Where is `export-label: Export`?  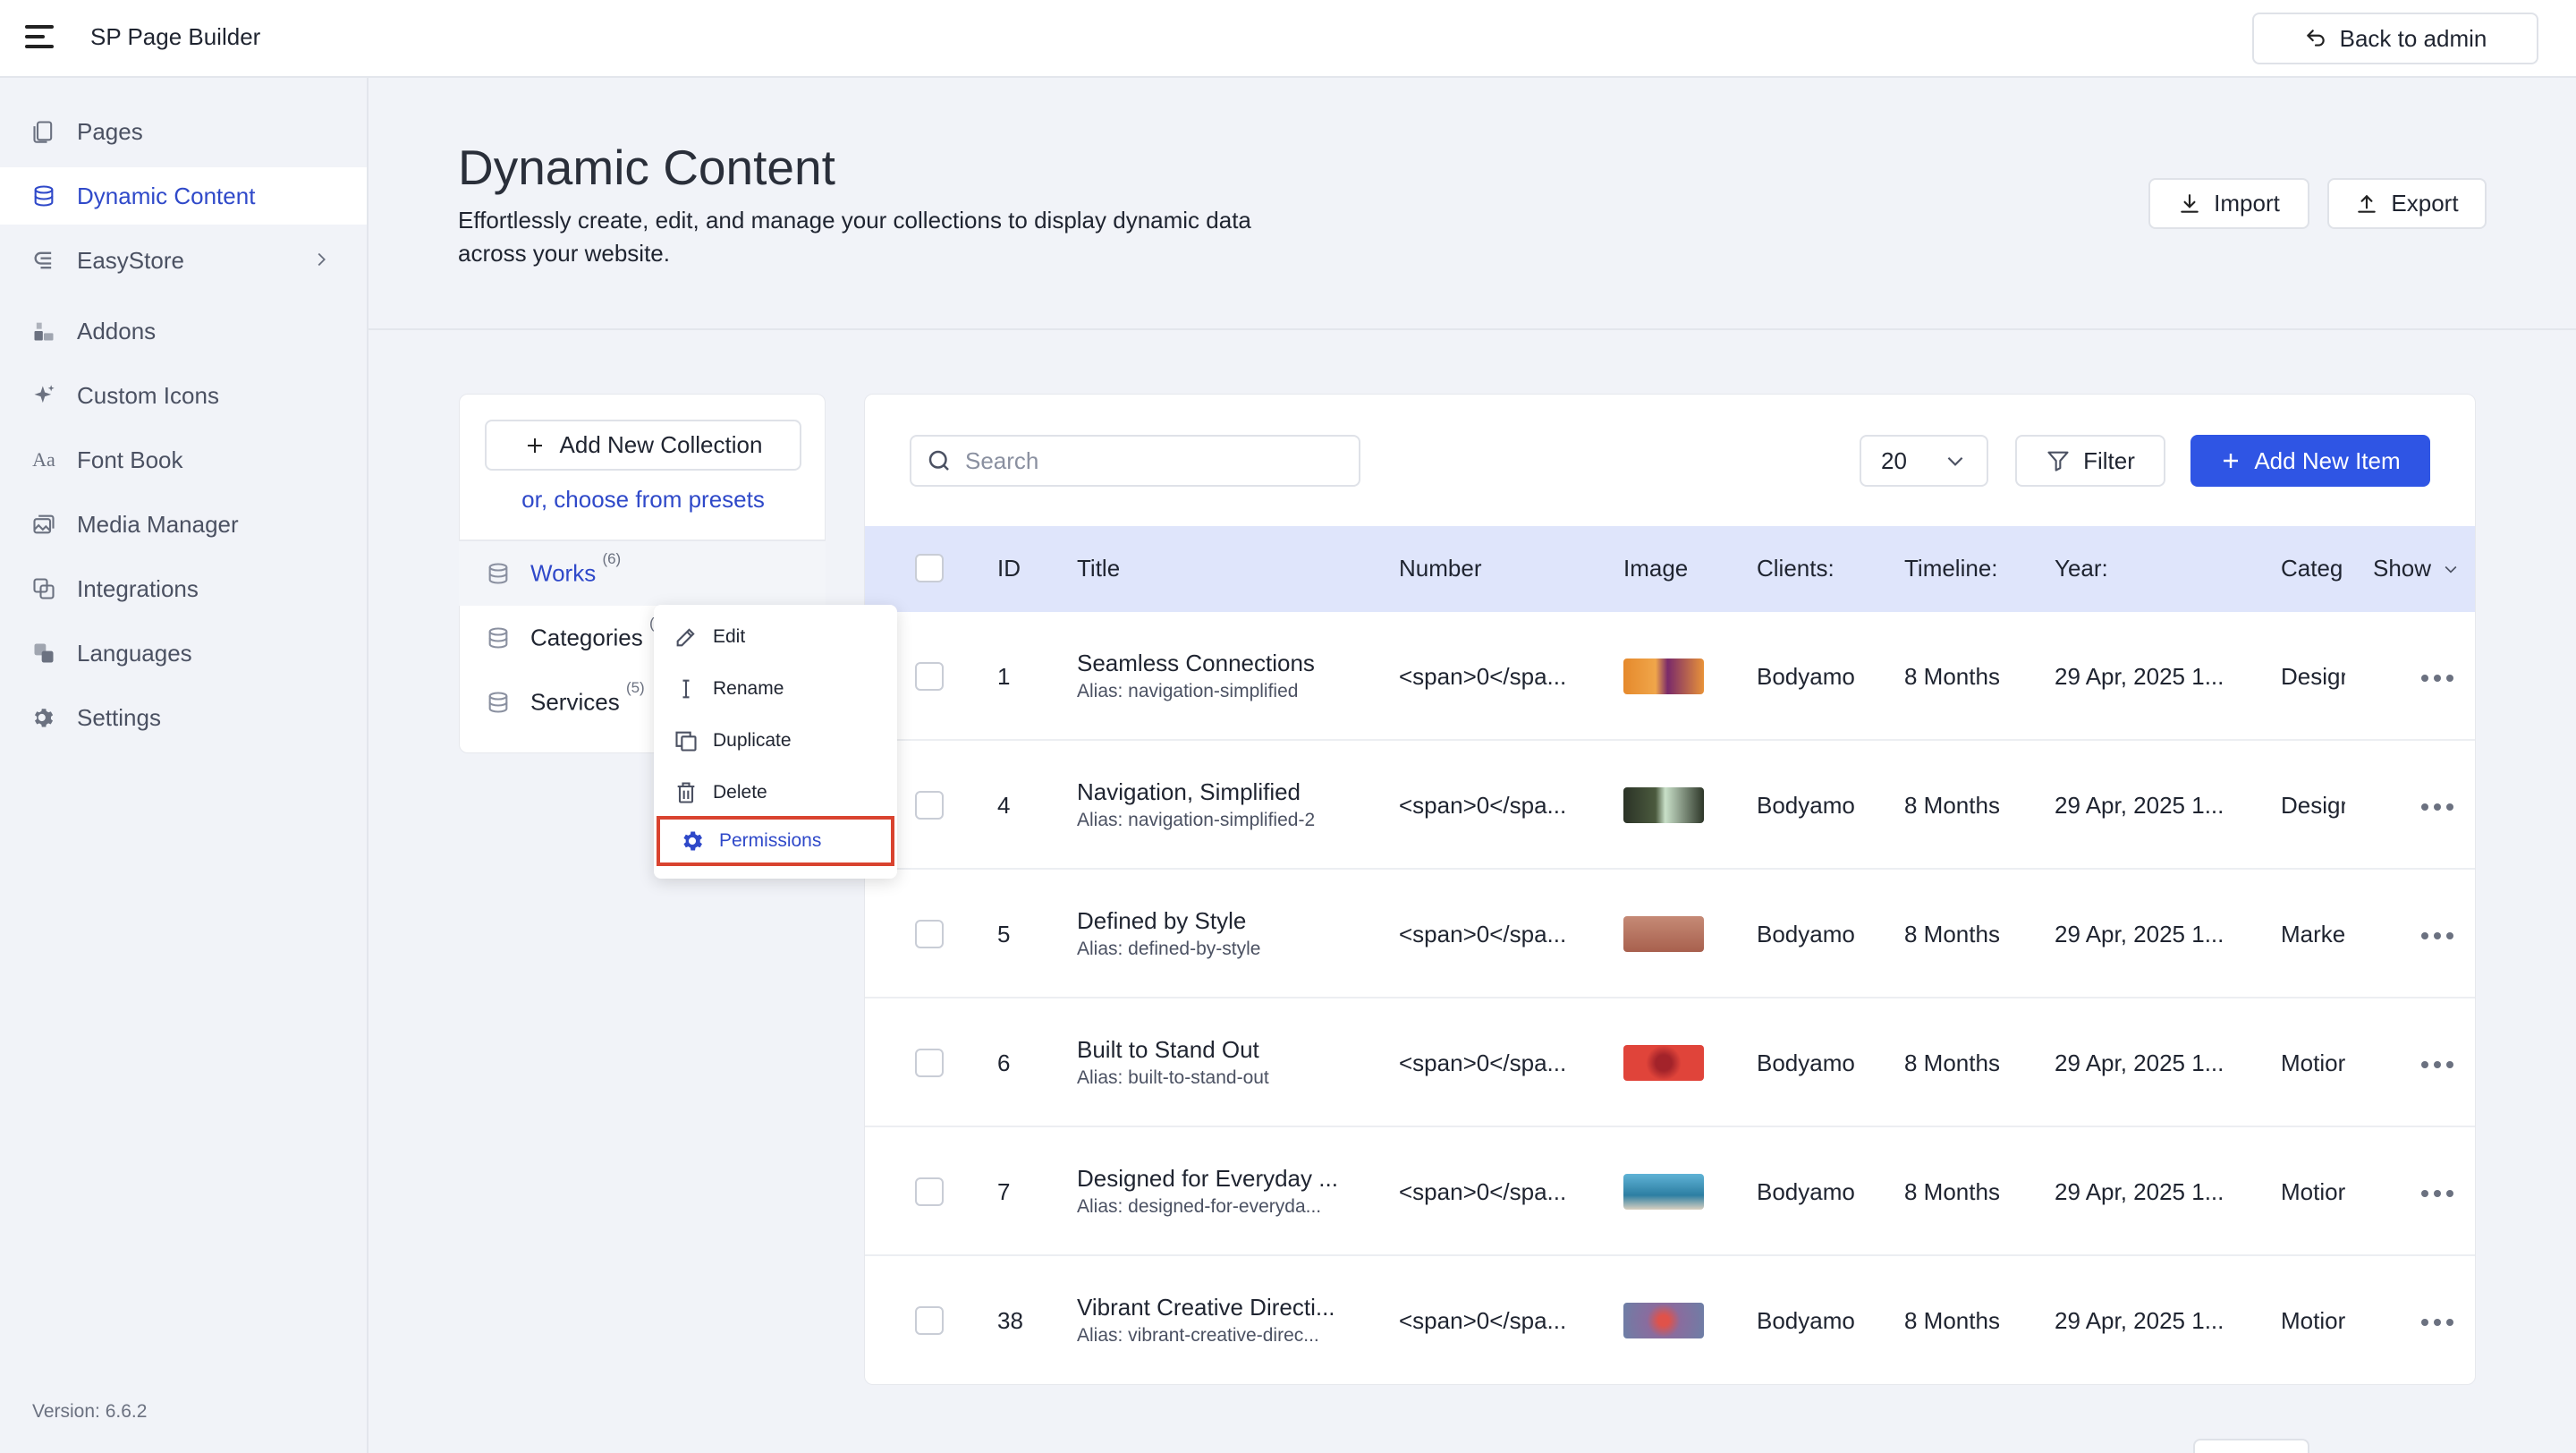 export-label: Export is located at coordinates (2425, 203).